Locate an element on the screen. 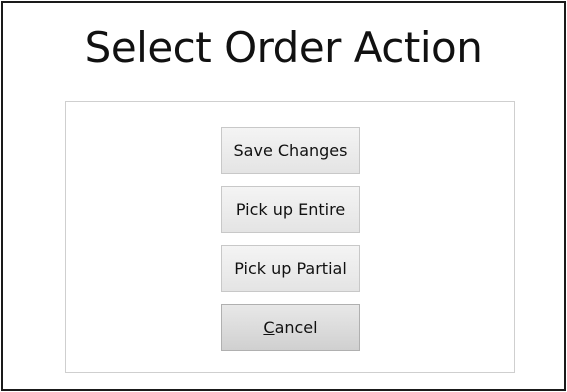 This screenshot has height=392, width=567. cancel-button: Cancel is located at coordinates (290, 327).